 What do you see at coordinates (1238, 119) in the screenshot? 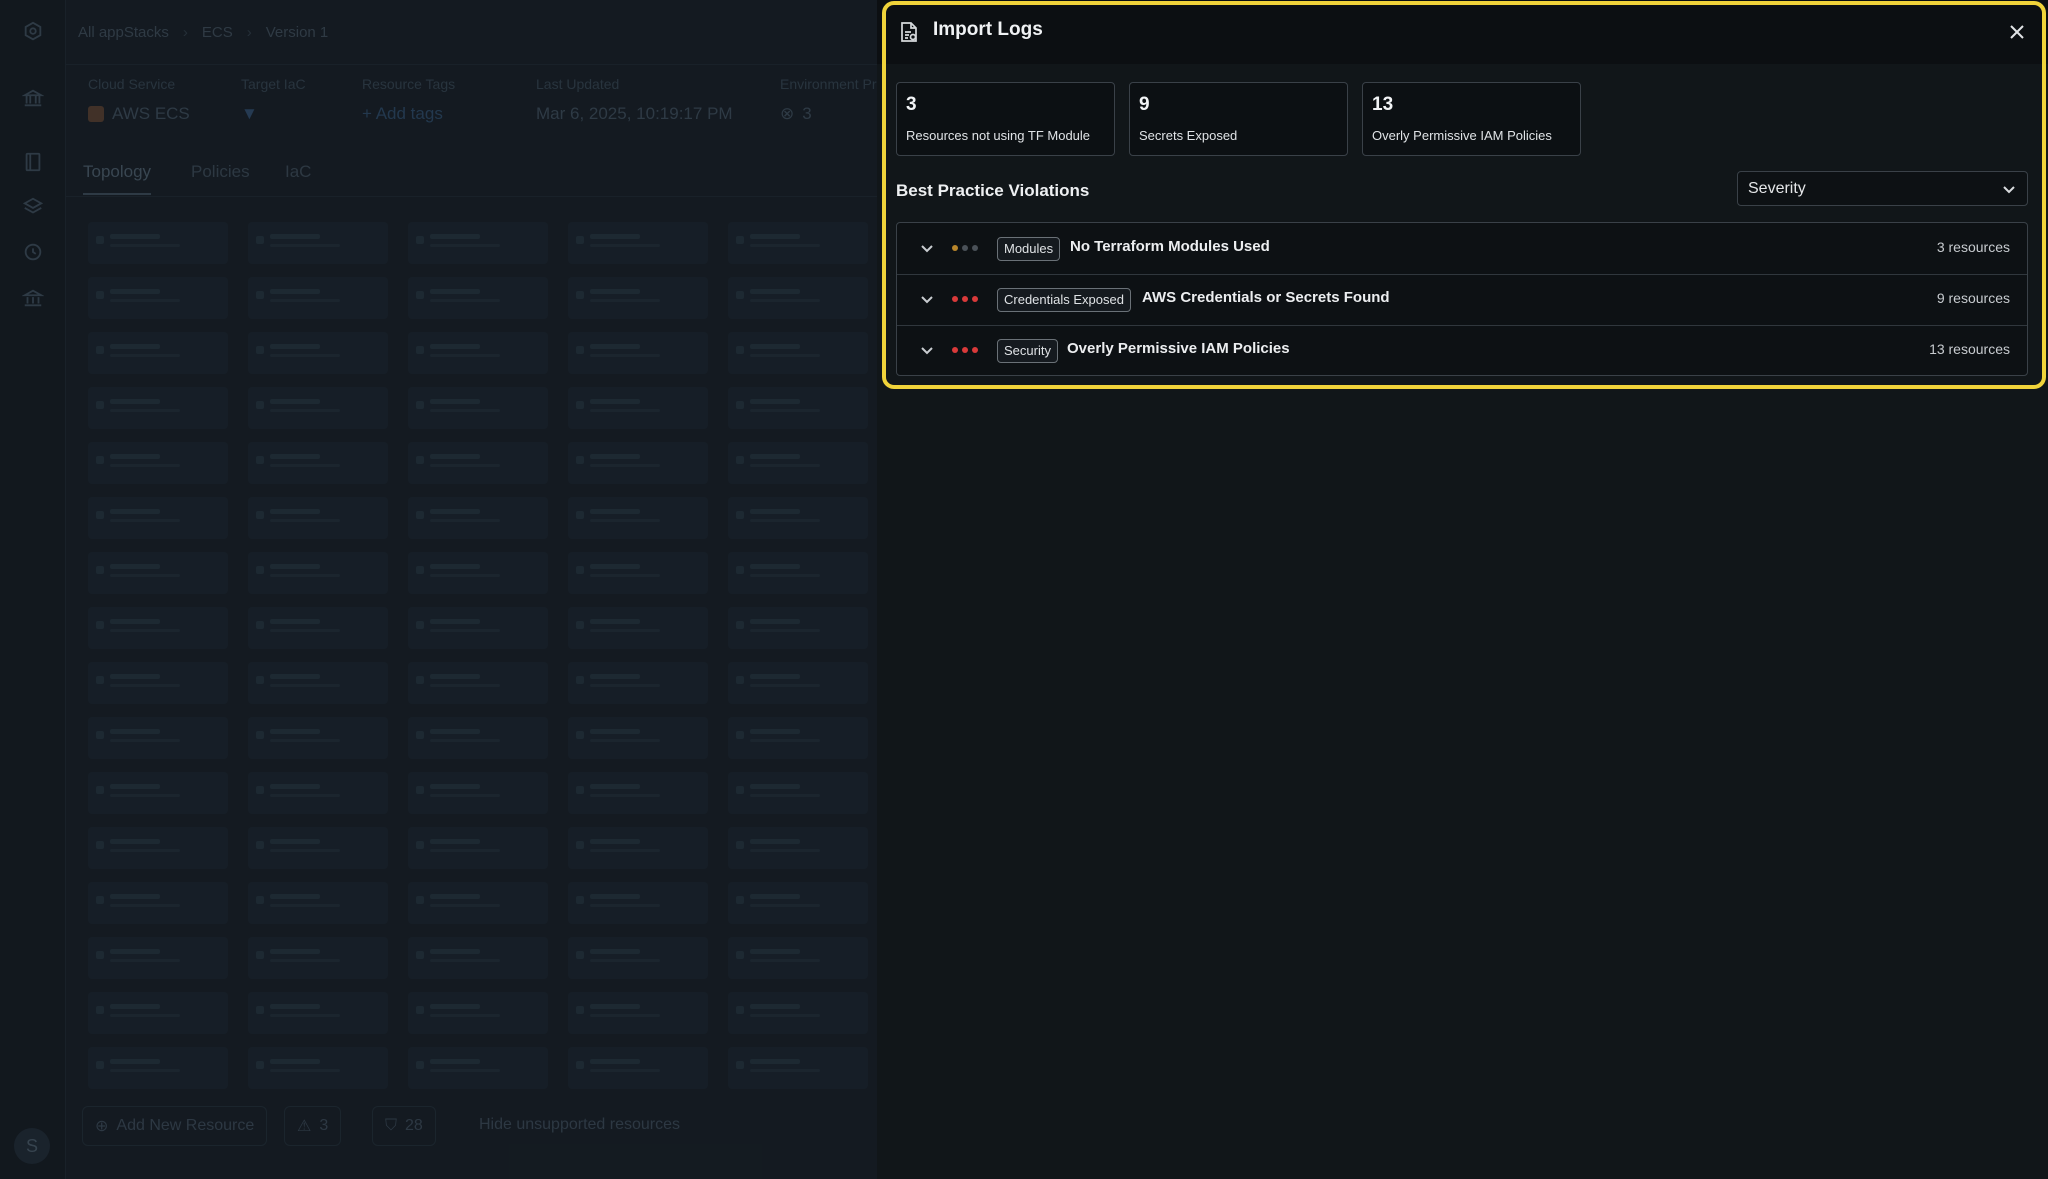
I see `stat-card: 9 Secrets Exposed` at bounding box center [1238, 119].